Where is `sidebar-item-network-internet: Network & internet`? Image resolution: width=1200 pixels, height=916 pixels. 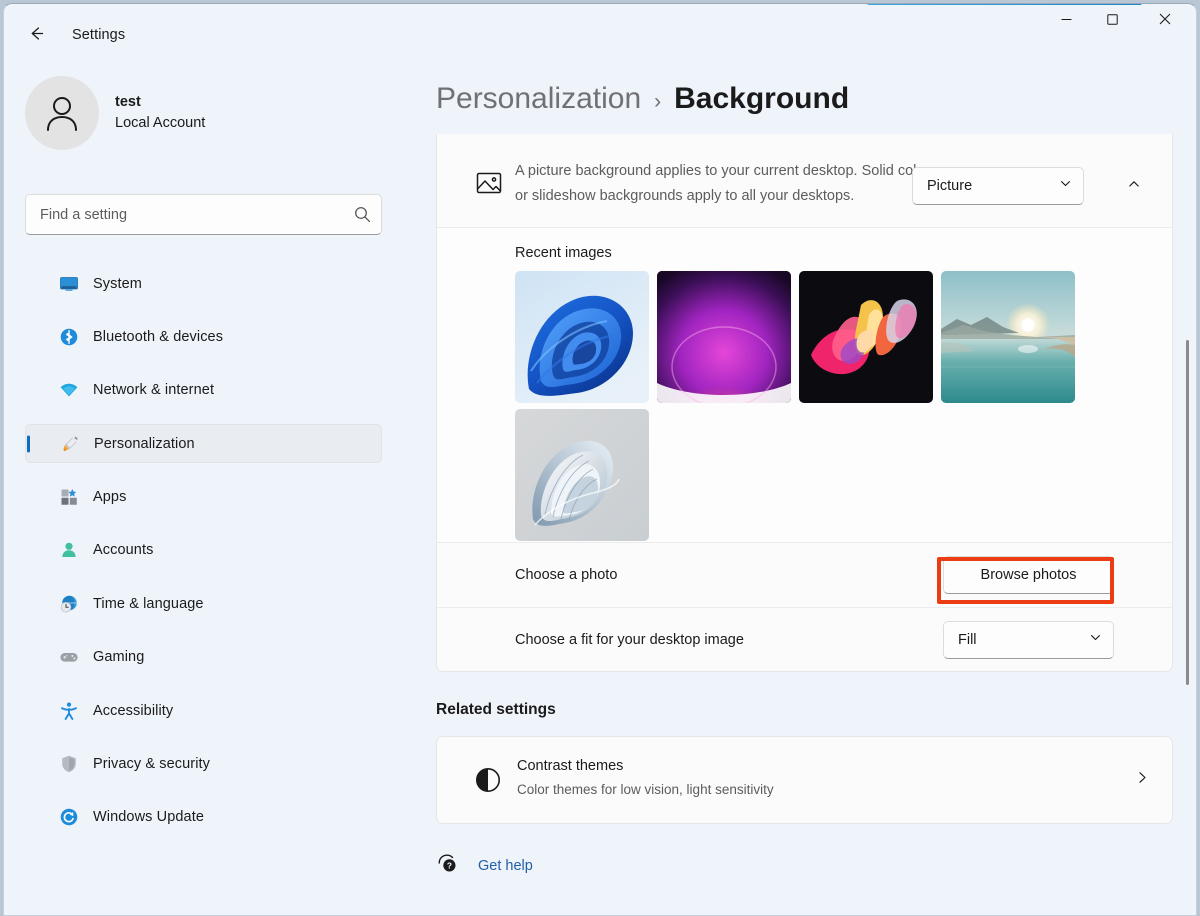
sidebar-item-network-internet: Network & internet is located at coordinates (203, 390).